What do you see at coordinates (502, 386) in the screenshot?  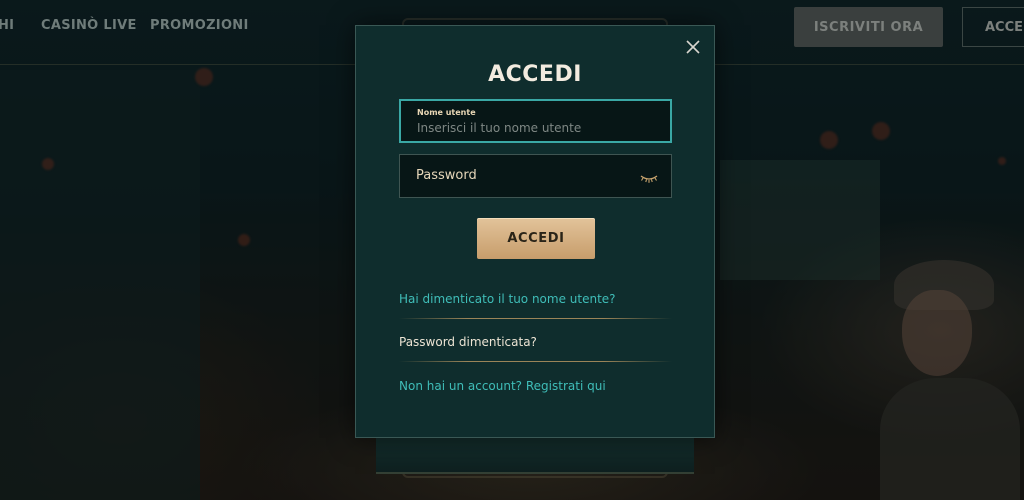 I see `register-link: Non hai un account? Registrati qui` at bounding box center [502, 386].